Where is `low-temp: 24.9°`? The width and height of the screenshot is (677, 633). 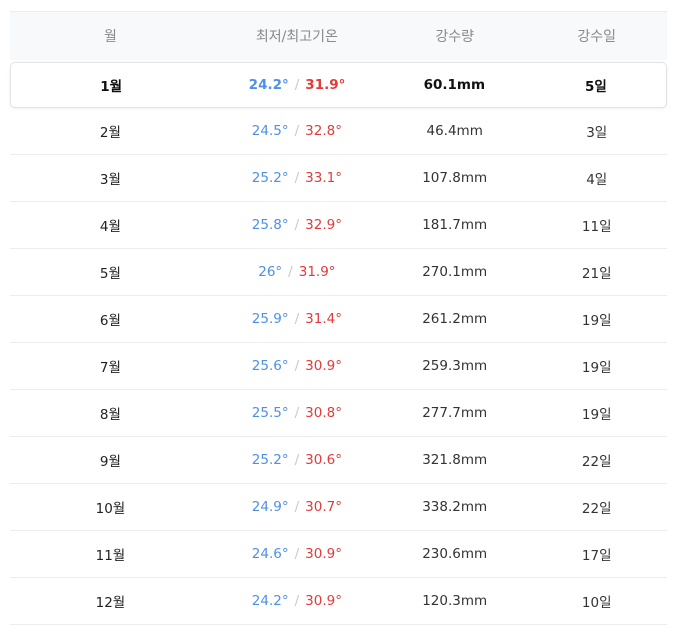
low-temp: 24.9° is located at coordinates (270, 507).